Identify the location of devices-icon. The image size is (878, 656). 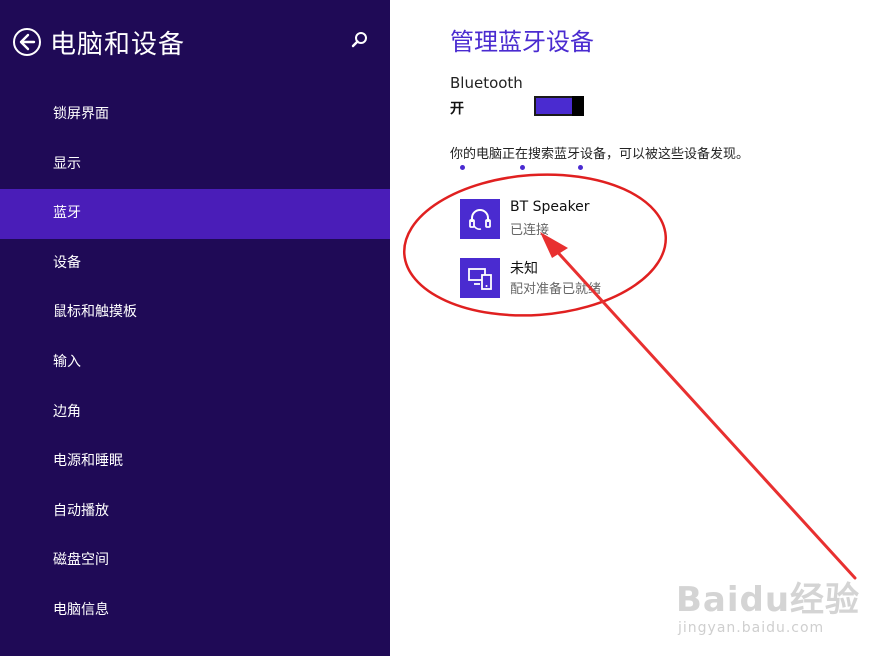
(480, 279).